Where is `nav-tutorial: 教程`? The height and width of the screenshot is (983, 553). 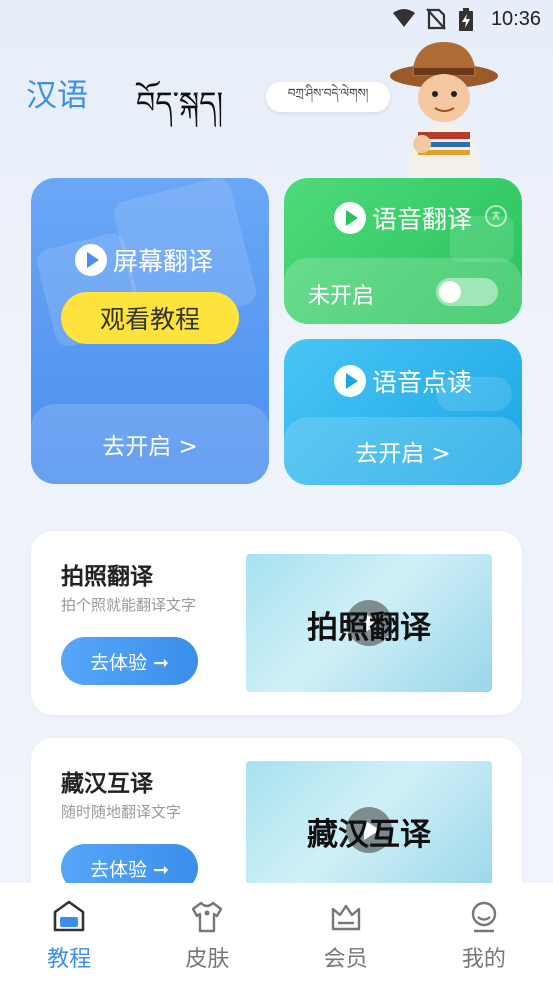 nav-tutorial: 教程 is located at coordinates (69, 933).